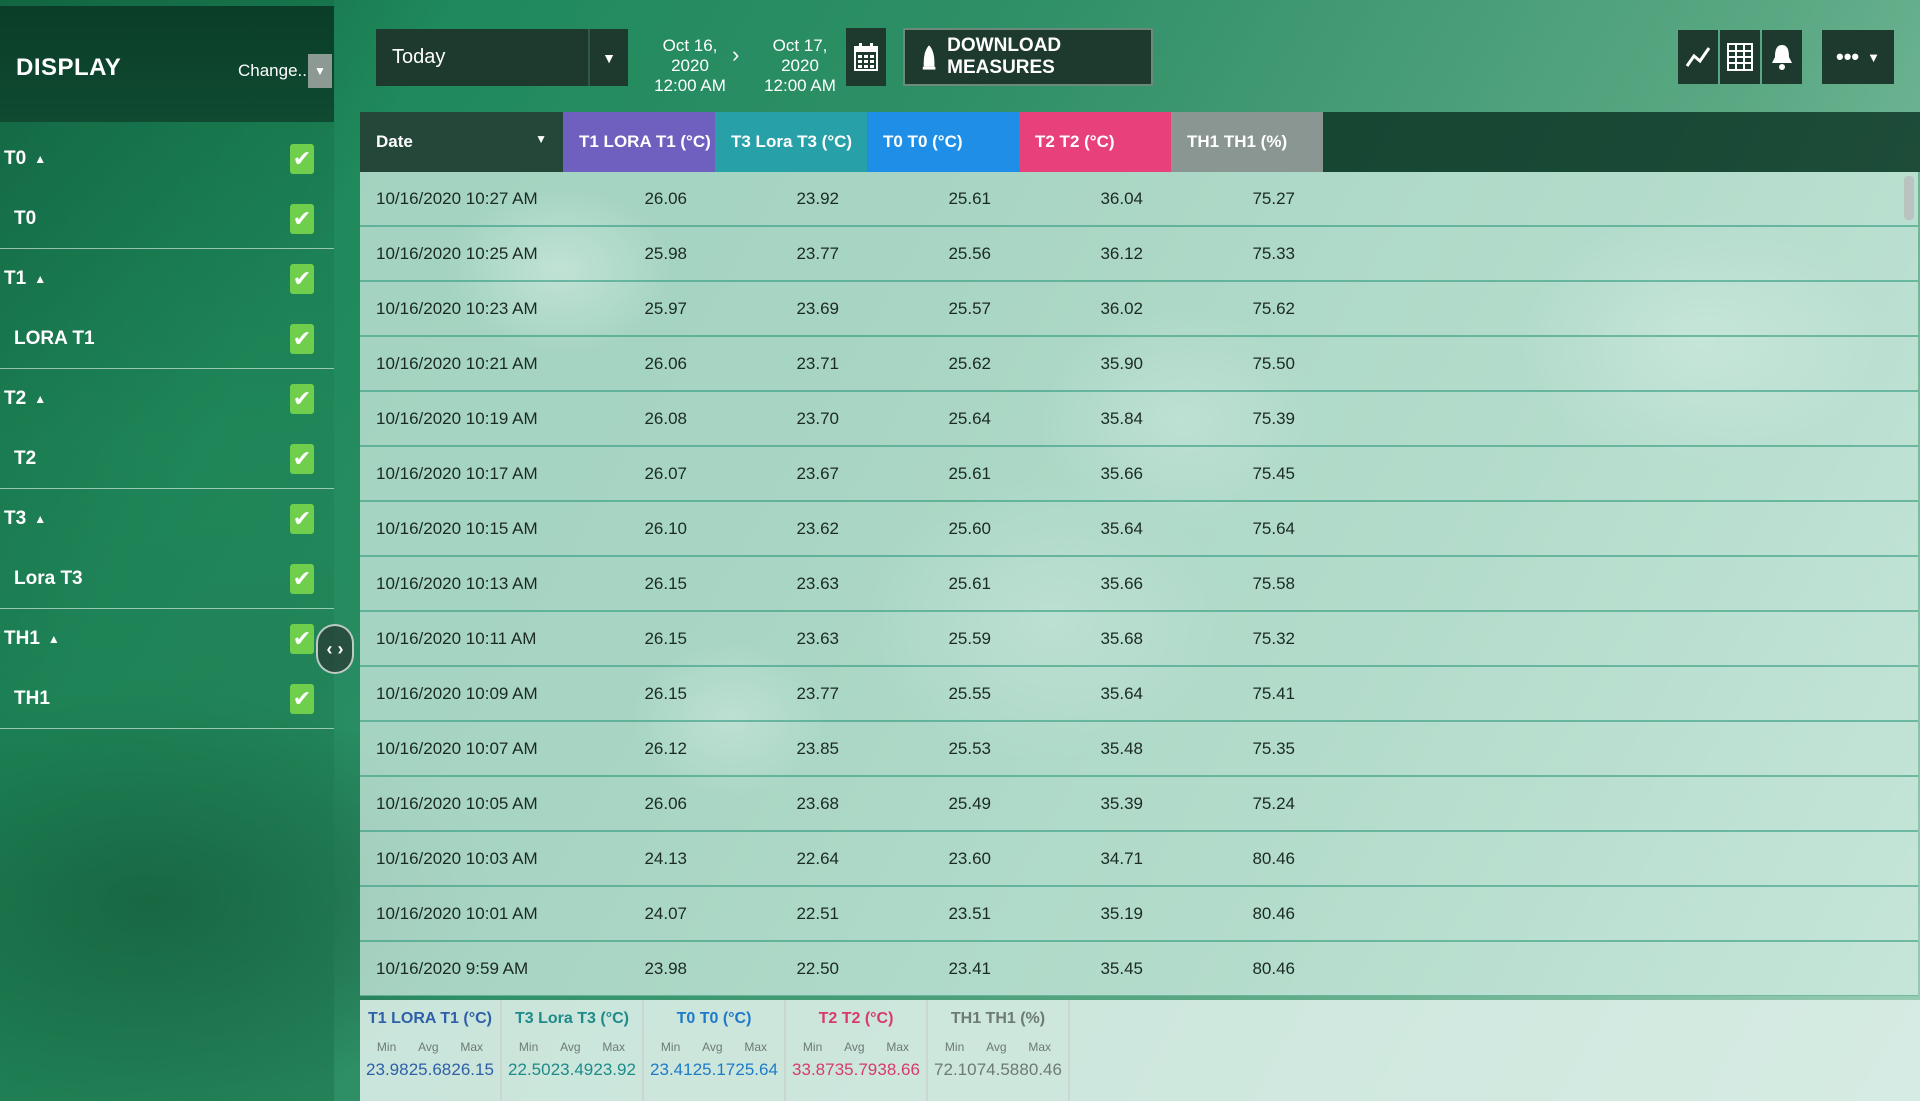 The height and width of the screenshot is (1101, 1920). I want to click on table-cell-value: 25.98, so click(665, 253).